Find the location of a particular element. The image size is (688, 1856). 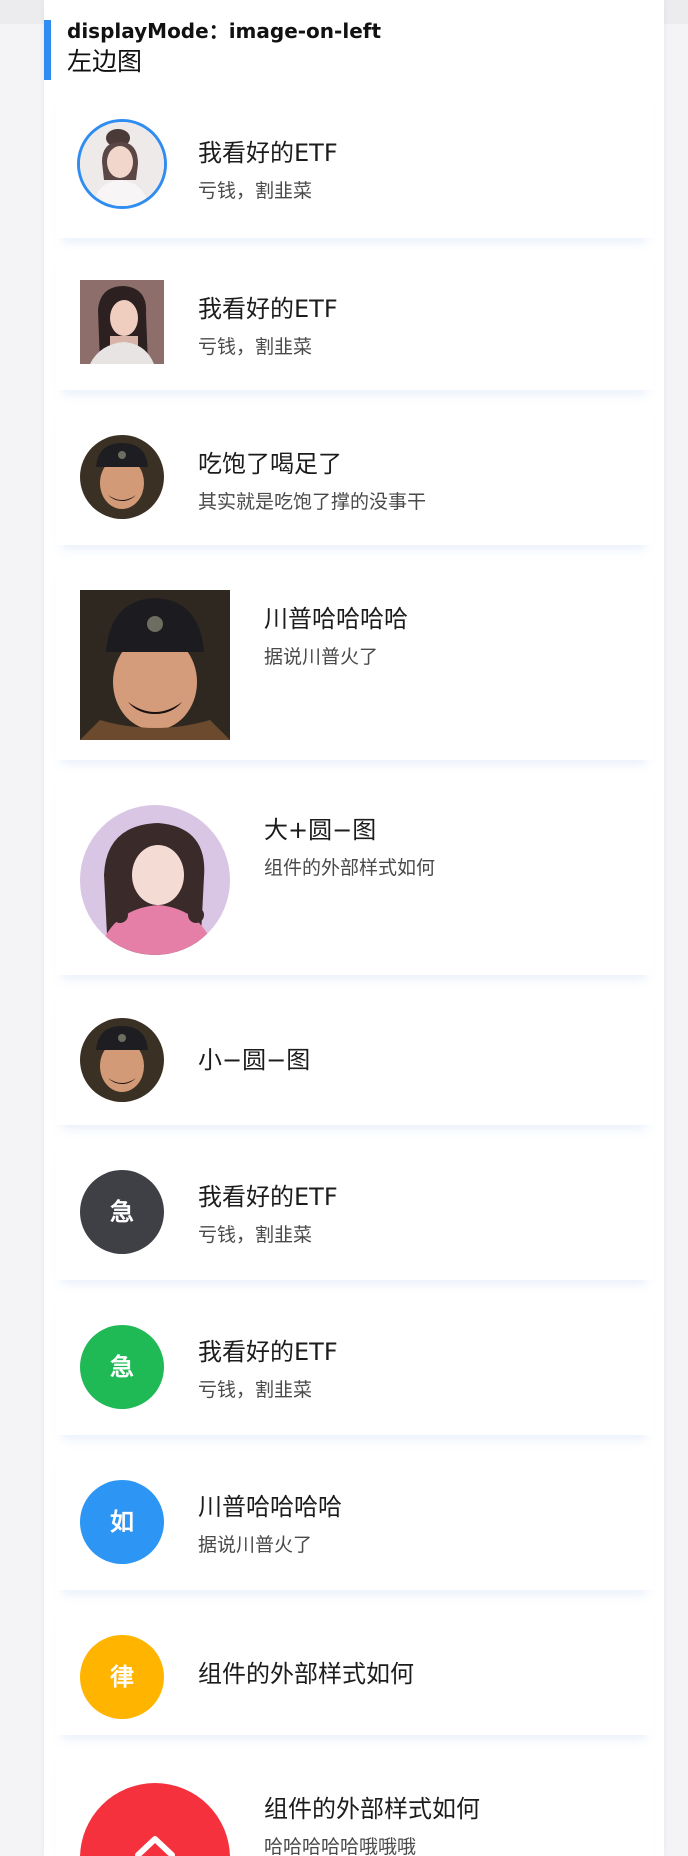

list-card: 组件的外部样式如何 哈哈哈哈哈哦哦哦 is located at coordinates (354, 1803).